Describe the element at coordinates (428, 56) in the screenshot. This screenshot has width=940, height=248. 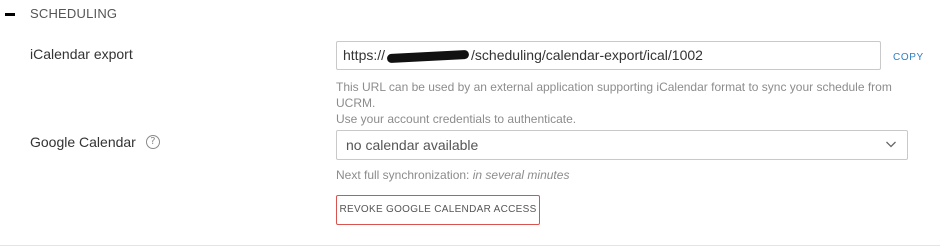
I see `redaction-mark` at that location.